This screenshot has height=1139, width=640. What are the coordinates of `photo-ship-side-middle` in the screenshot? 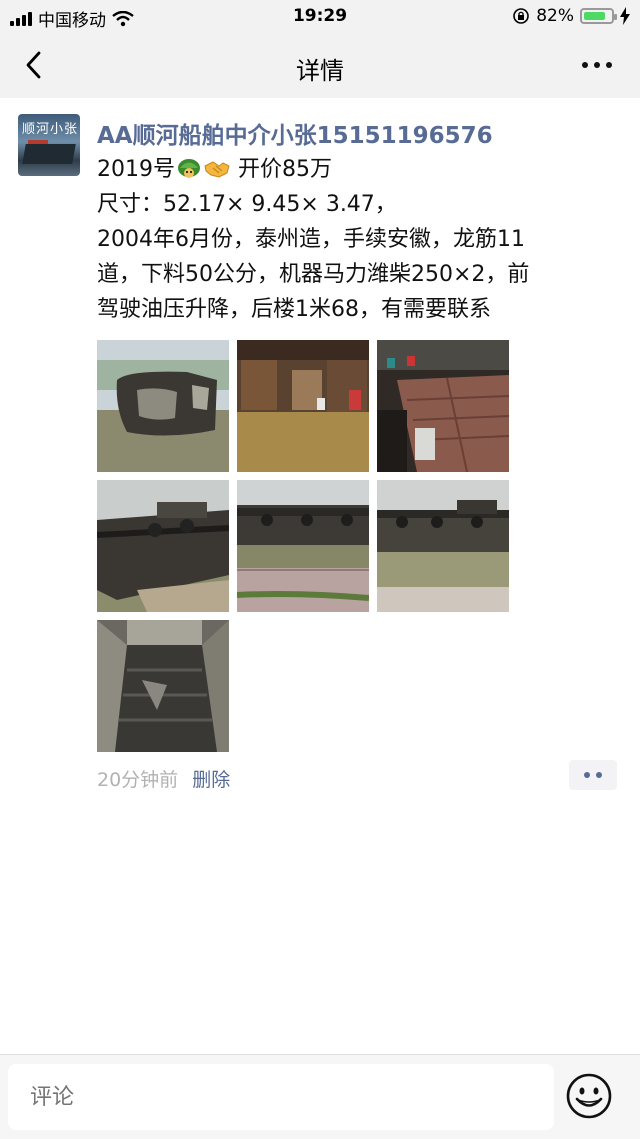 It's located at (303, 546).